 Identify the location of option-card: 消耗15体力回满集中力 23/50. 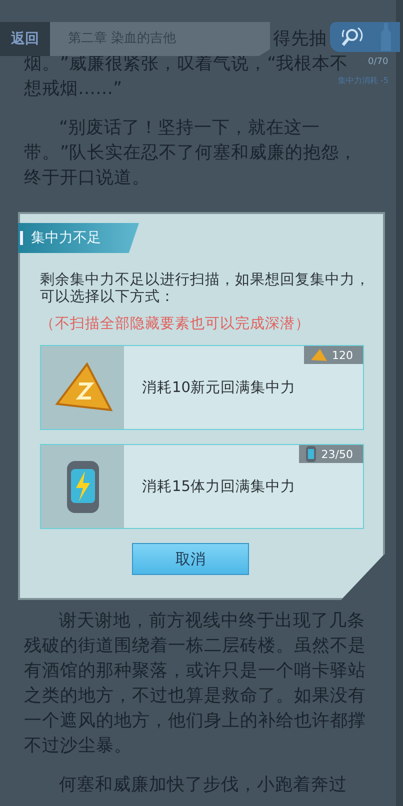
(202, 486).